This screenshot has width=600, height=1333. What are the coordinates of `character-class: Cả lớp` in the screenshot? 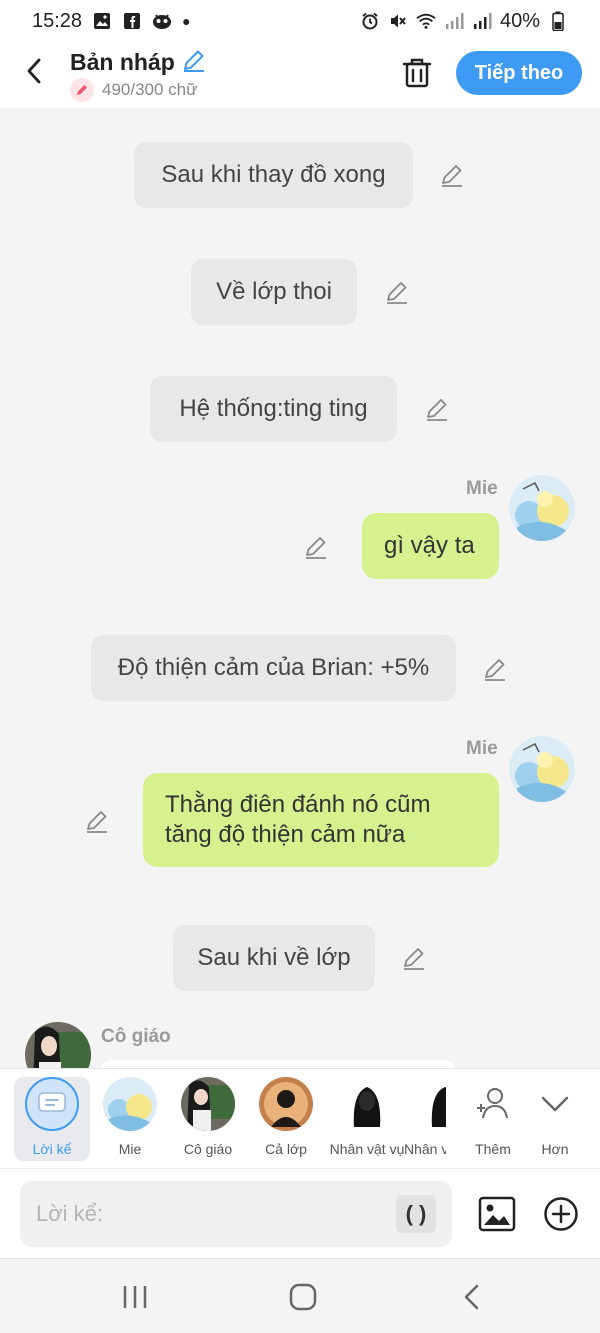 It's located at (286, 1119).